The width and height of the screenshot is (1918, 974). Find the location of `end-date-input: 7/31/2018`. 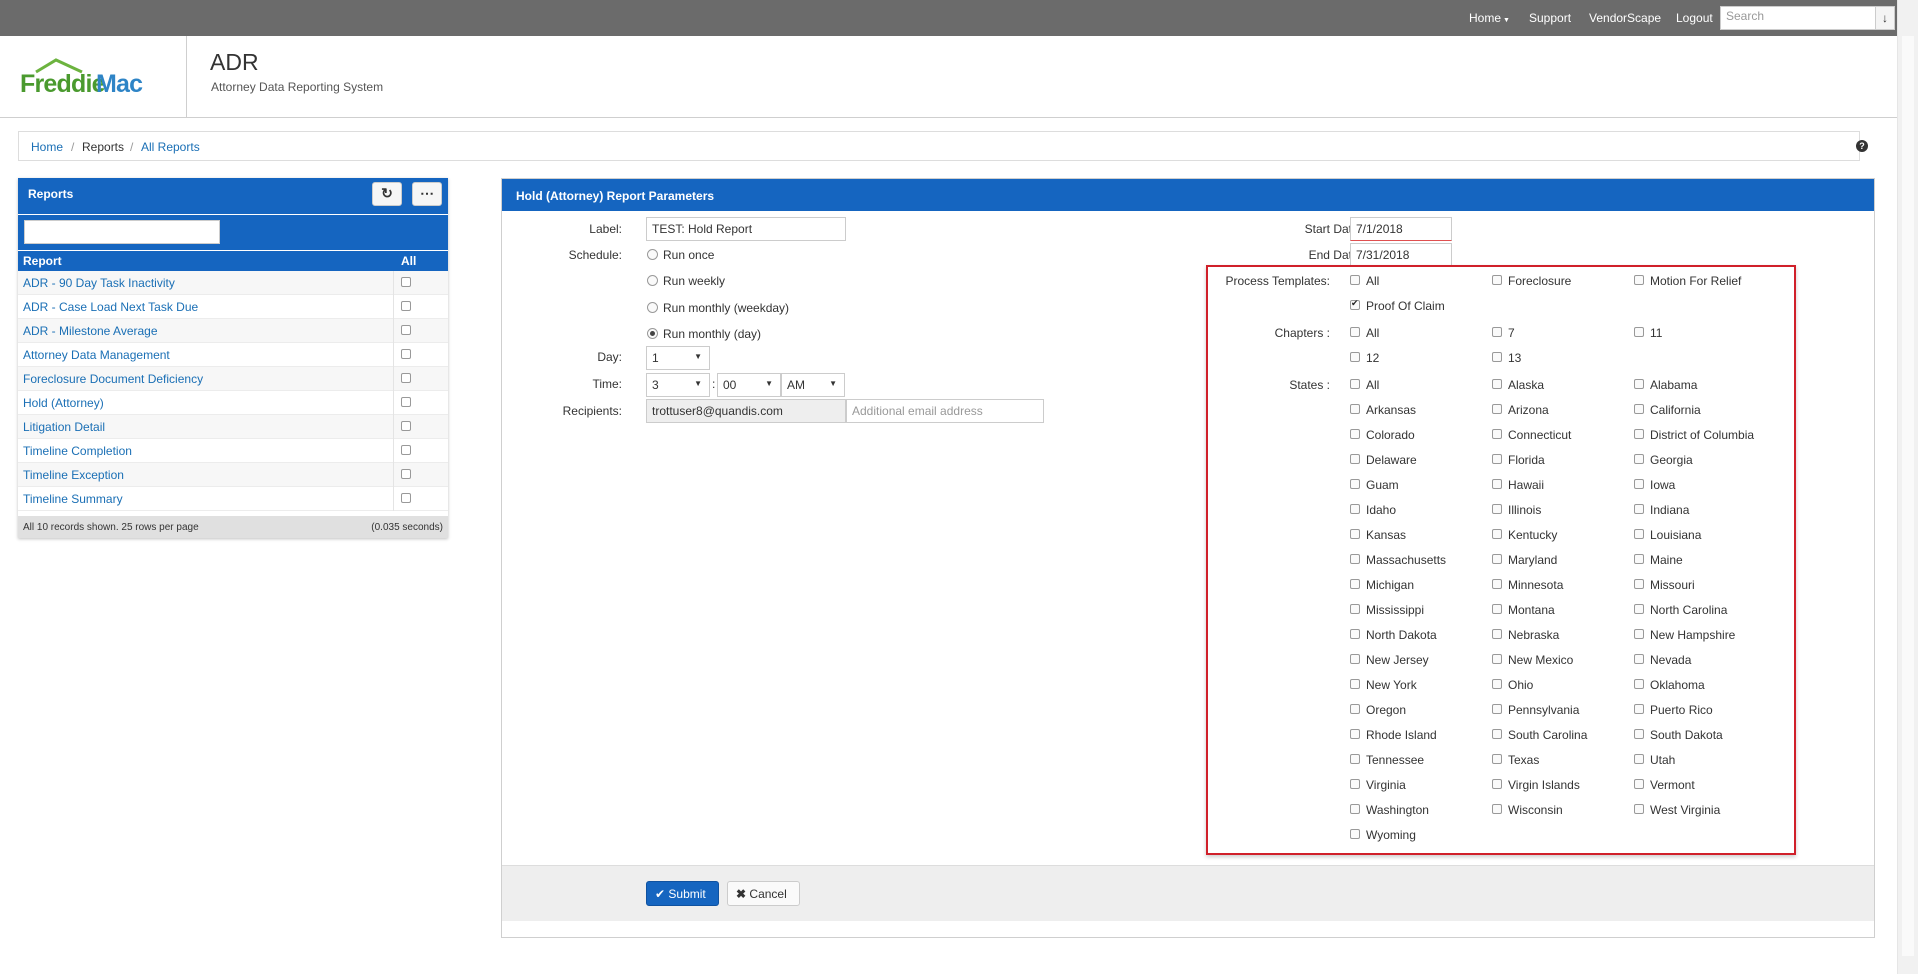

end-date-input: 7/31/2018 is located at coordinates (1401, 255).